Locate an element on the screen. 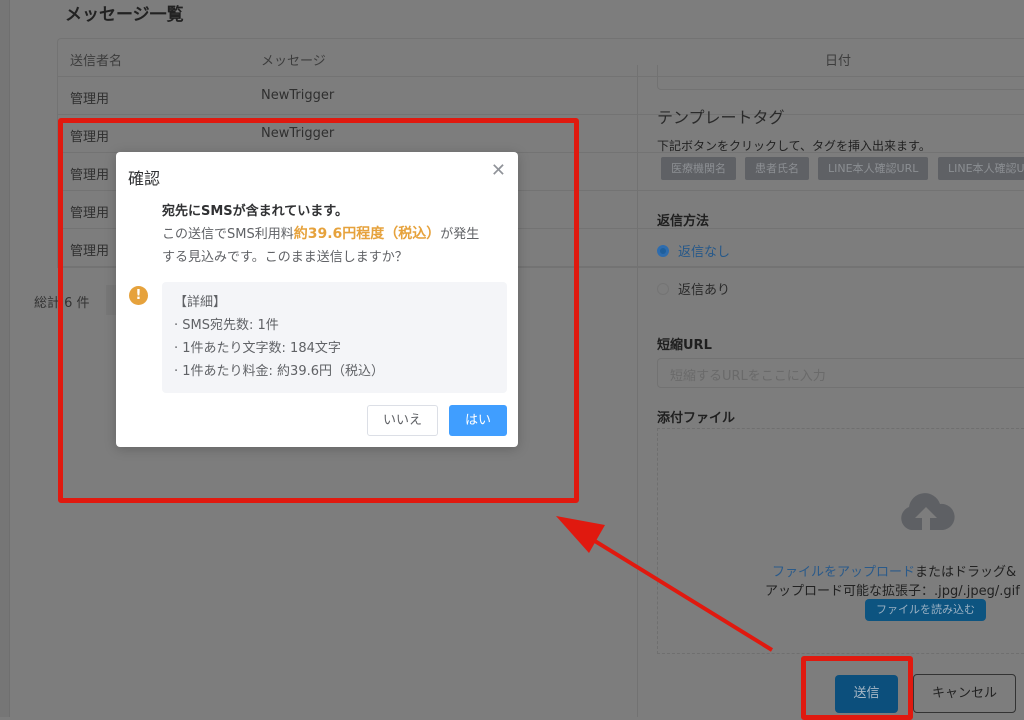 Image resolution: width=1024 pixels, height=720 pixels. detail-item: · 1件あたり料金: 約39.6円（税込） is located at coordinates (279, 371).